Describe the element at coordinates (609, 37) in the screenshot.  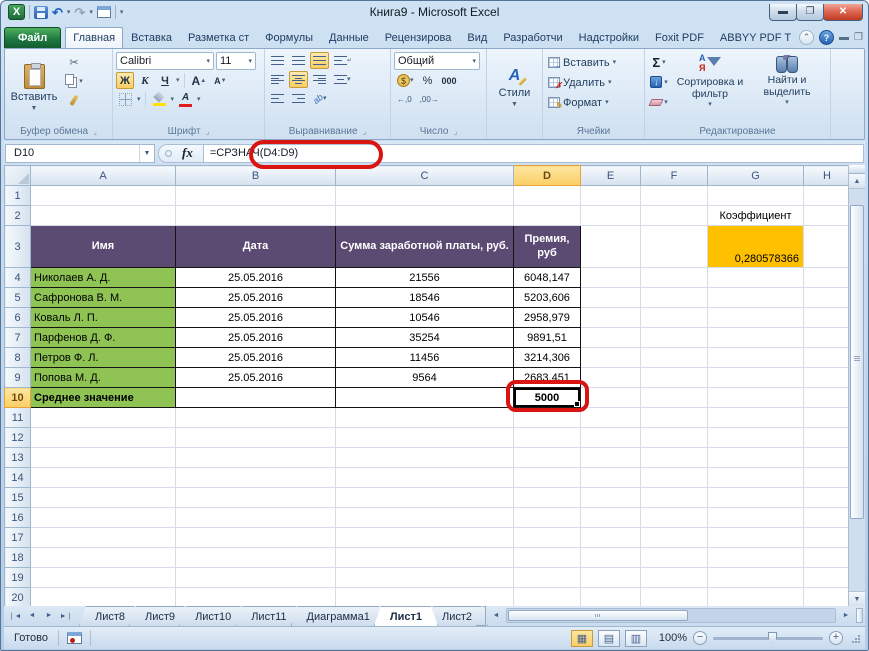
I see `tab-nadstroyki: Надстройки` at that location.